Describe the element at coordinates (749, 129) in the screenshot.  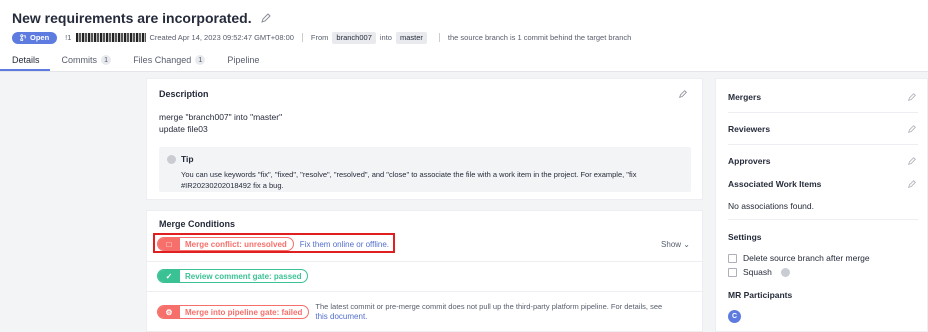
I see `reviewers-title: Reviewers` at that location.